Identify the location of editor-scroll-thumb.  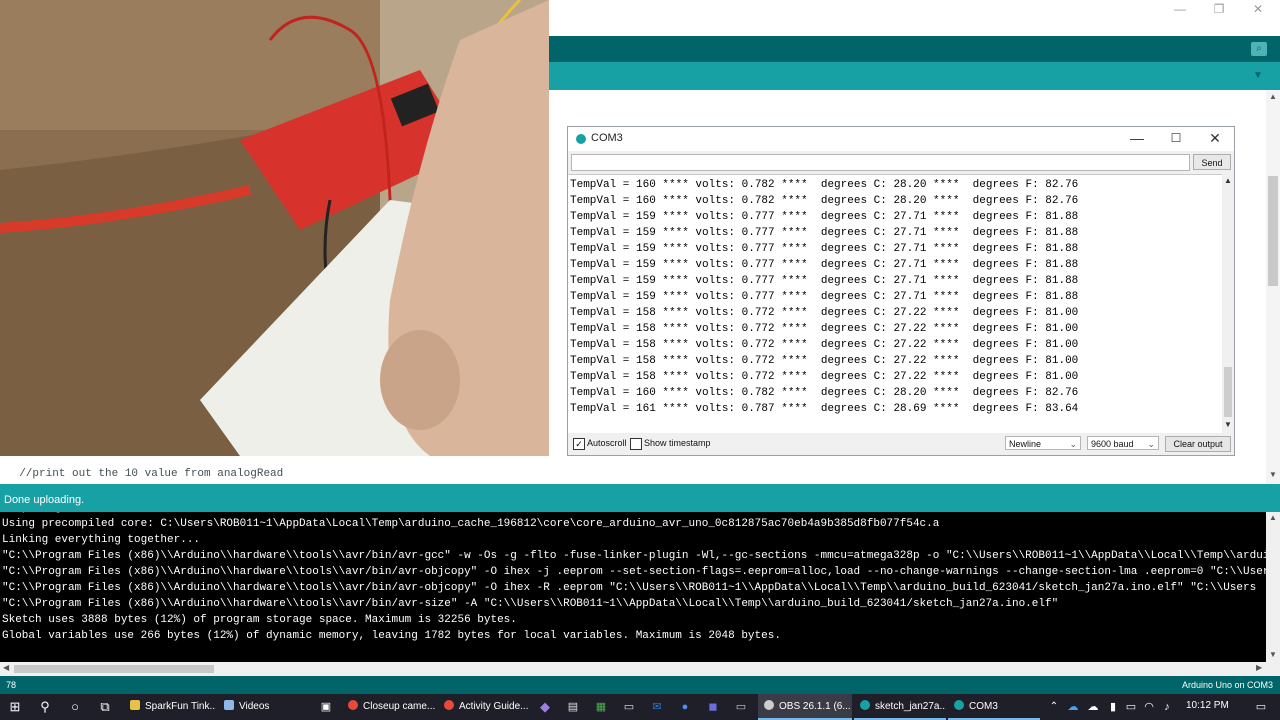
(1273, 231).